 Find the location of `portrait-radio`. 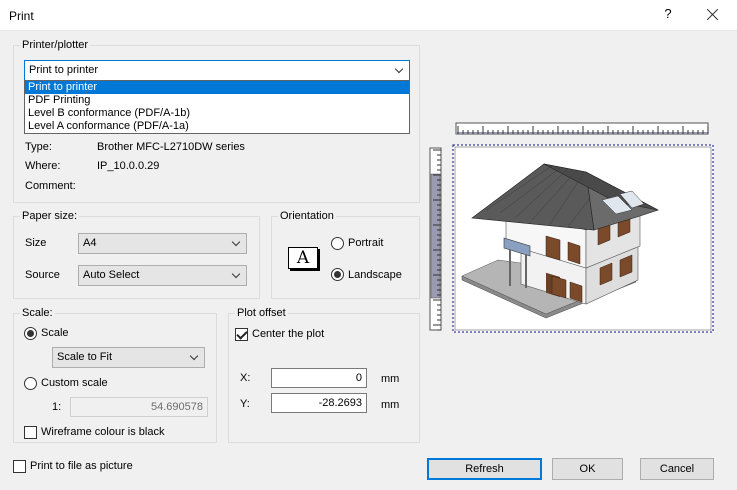

portrait-radio is located at coordinates (337, 243).